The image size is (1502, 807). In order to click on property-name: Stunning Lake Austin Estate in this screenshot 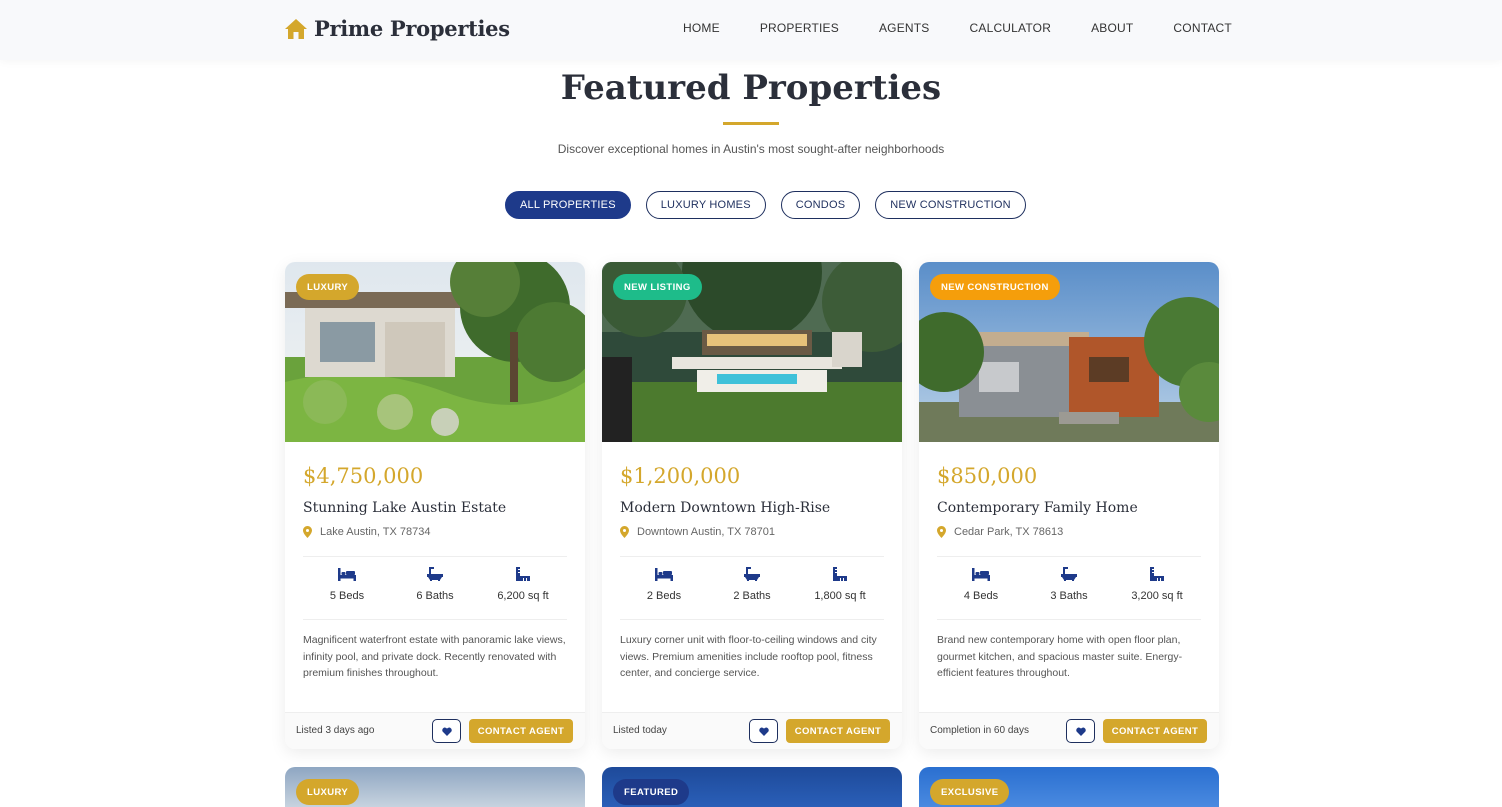, I will do `click(404, 508)`.